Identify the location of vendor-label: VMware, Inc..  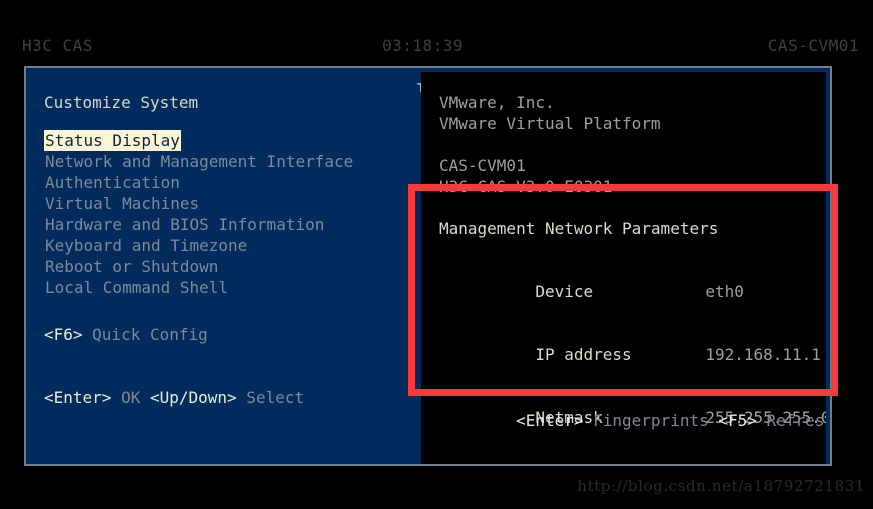
(497, 102).